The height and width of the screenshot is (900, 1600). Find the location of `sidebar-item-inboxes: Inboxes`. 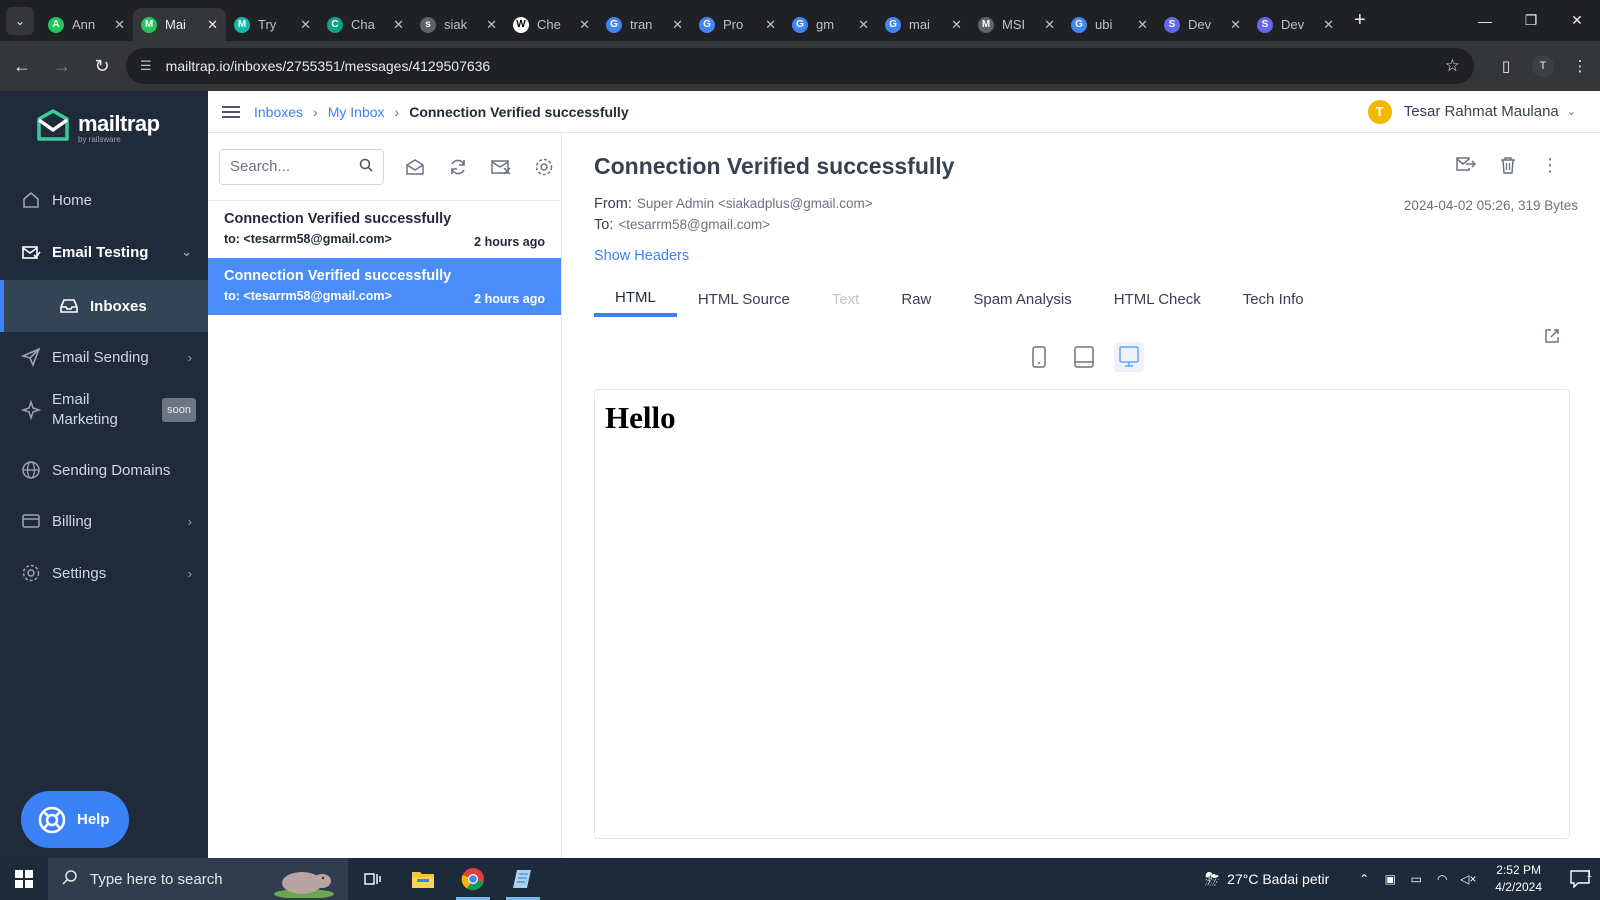

sidebar-item-inboxes: Inboxes is located at coordinates (104, 306).